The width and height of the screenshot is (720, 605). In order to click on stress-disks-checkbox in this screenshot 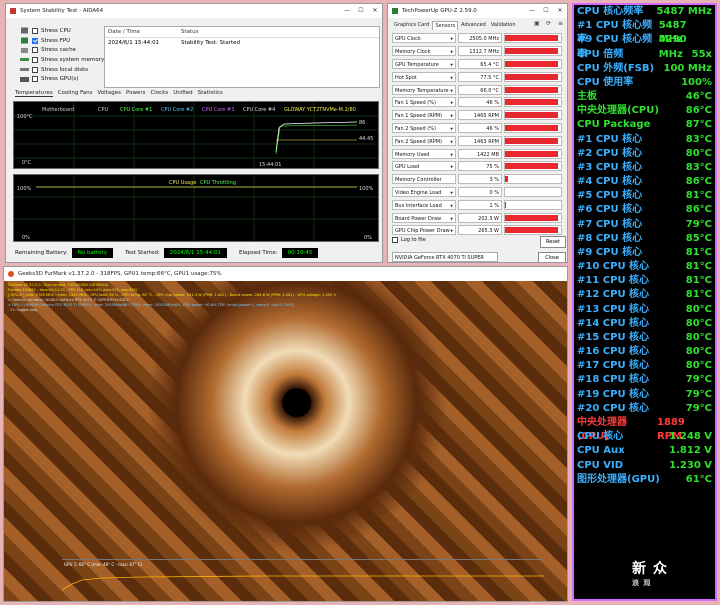, I will do `click(35, 69)`.